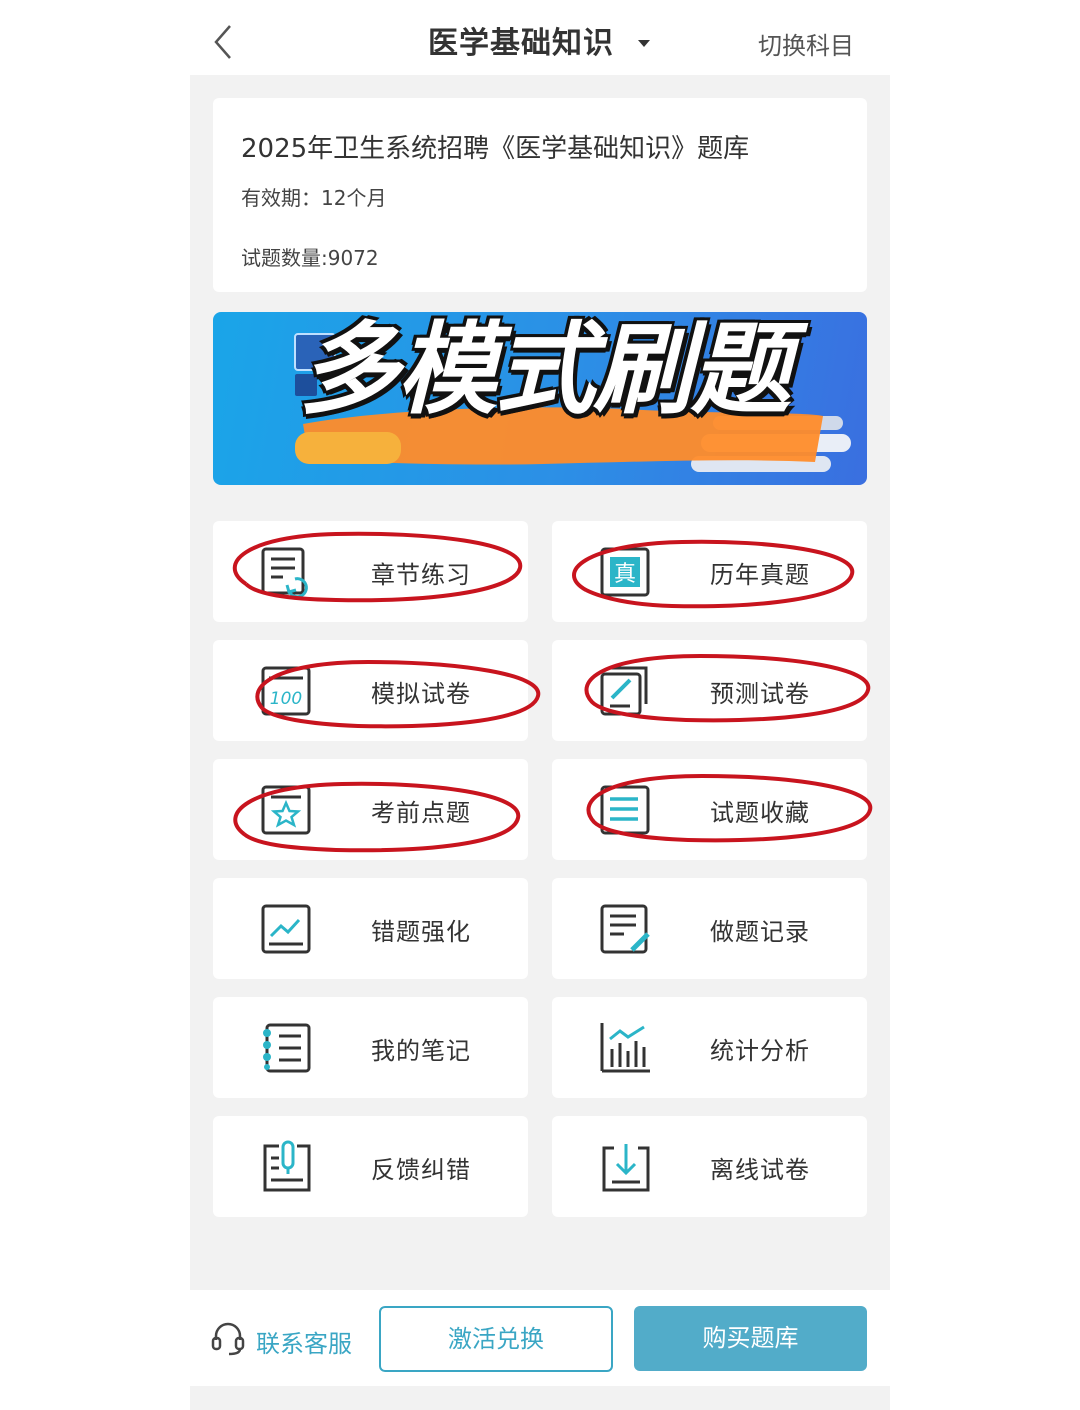 The image size is (1080, 1410). What do you see at coordinates (495, 149) in the screenshot?
I see `question-bank-title: 2025年卫生系统招聘《医学基础知识》题库` at bounding box center [495, 149].